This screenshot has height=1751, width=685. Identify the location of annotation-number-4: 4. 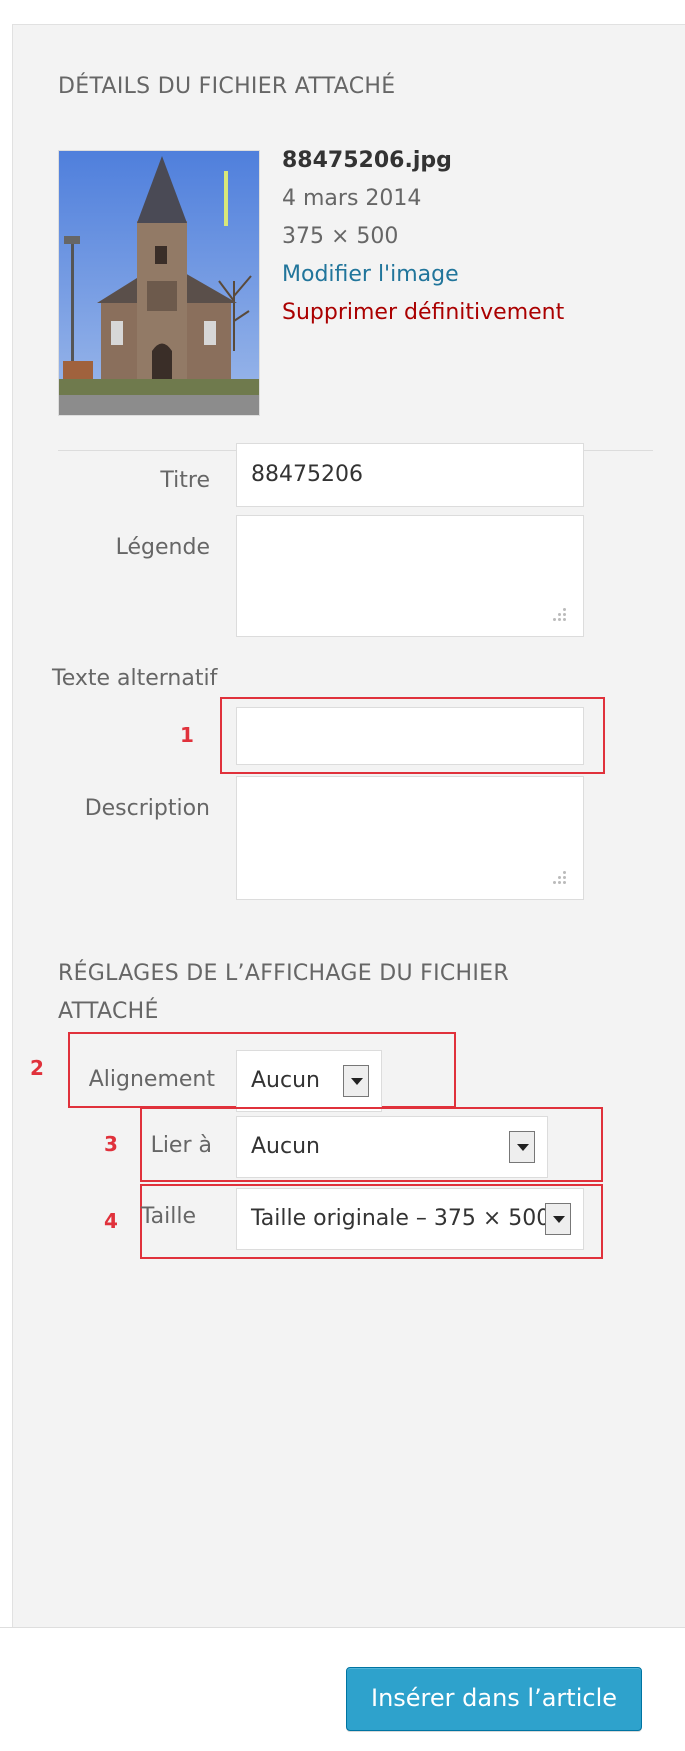
(111, 1221).